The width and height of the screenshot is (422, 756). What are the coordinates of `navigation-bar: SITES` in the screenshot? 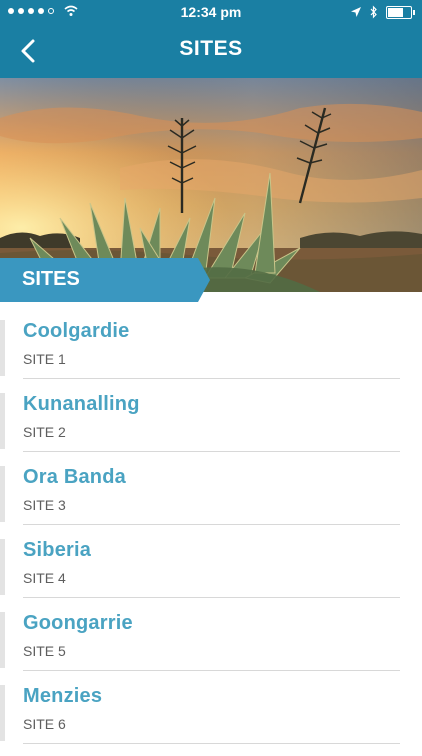 It's located at (211, 51).